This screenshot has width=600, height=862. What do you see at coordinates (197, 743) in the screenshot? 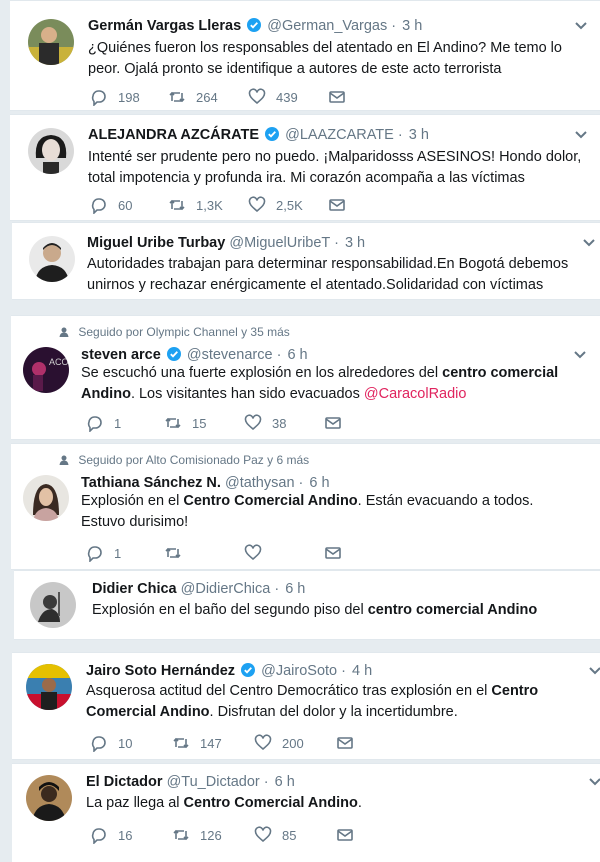
I see `retweet-button: 147` at bounding box center [197, 743].